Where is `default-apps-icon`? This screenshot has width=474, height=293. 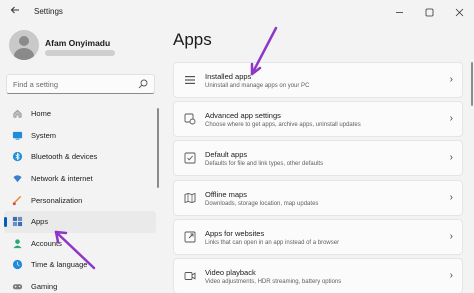 default-apps-icon is located at coordinates (190, 158).